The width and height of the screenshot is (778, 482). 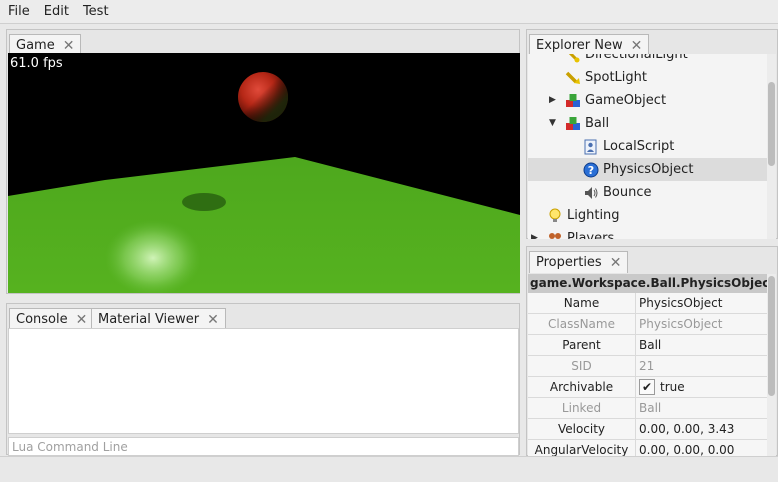 I want to click on console-output, so click(x=263, y=381).